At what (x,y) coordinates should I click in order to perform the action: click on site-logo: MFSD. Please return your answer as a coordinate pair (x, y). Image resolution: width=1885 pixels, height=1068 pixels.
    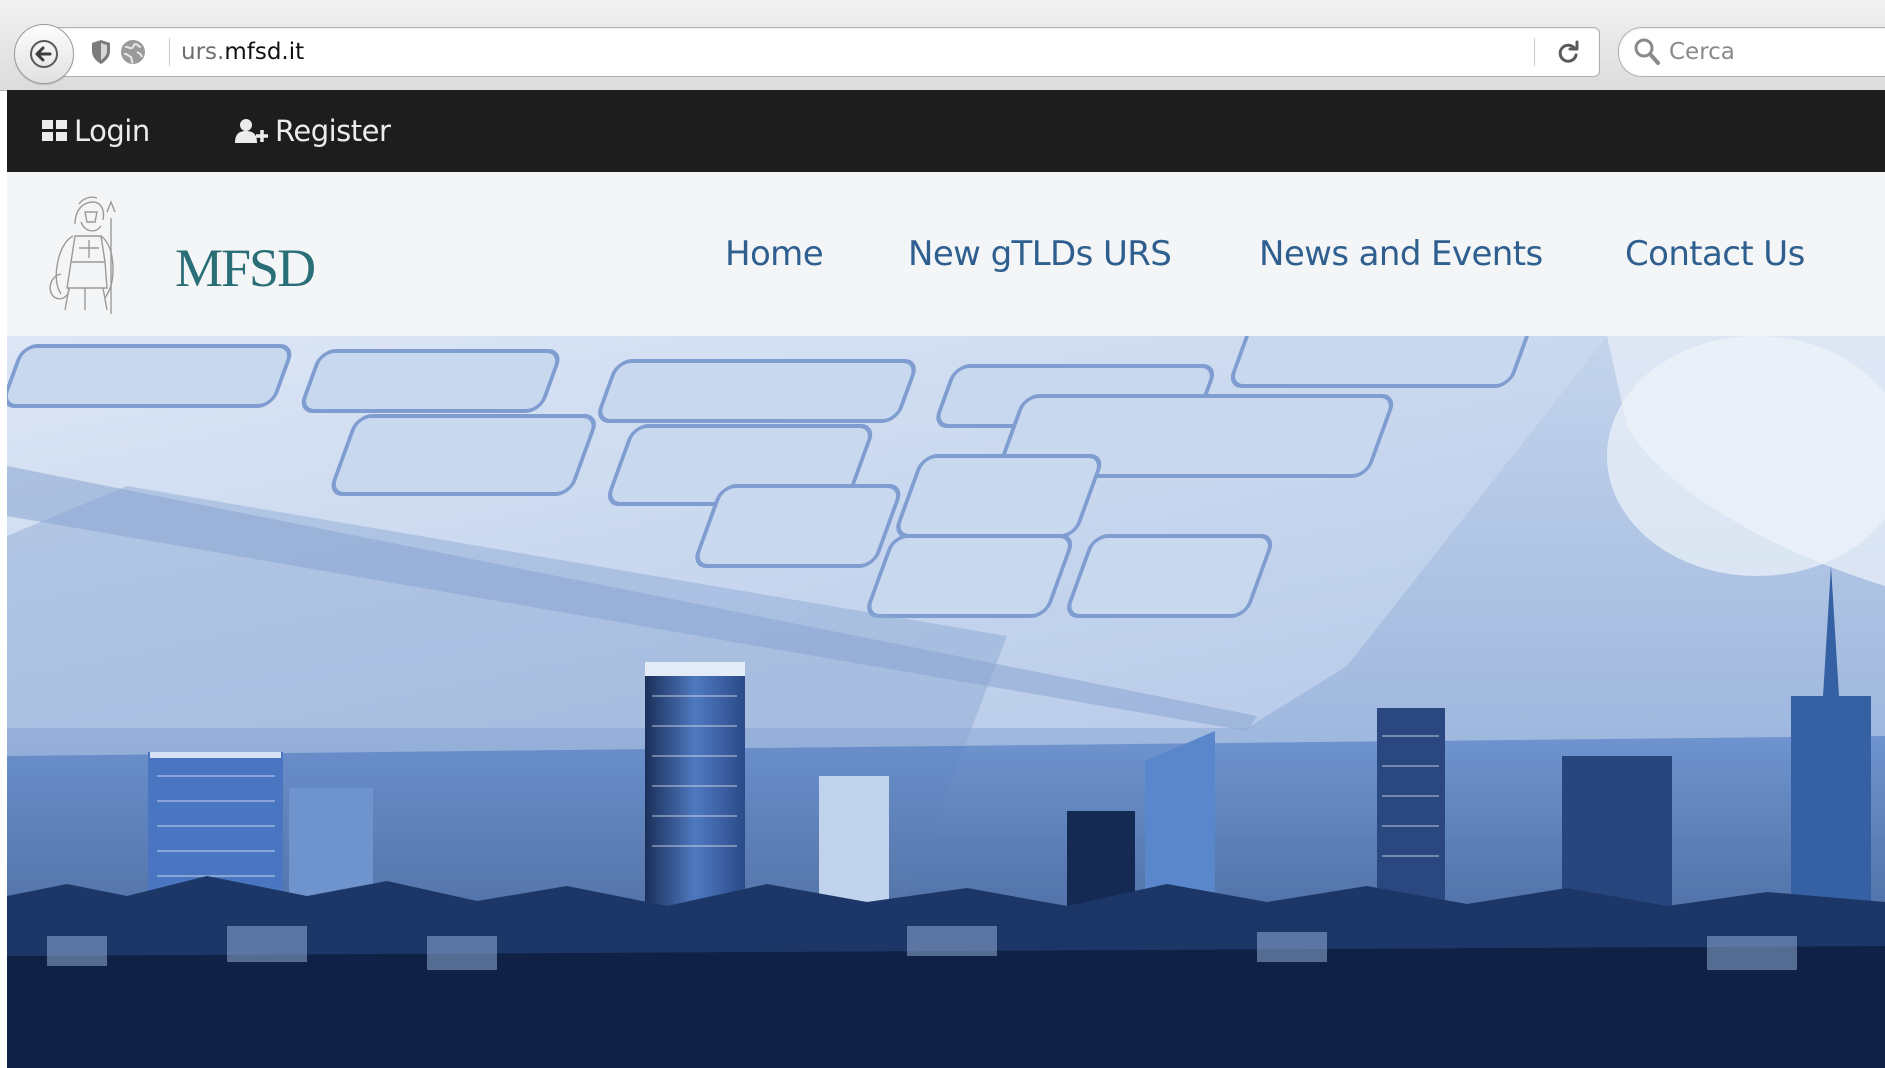
    Looking at the image, I should click on (180, 254).